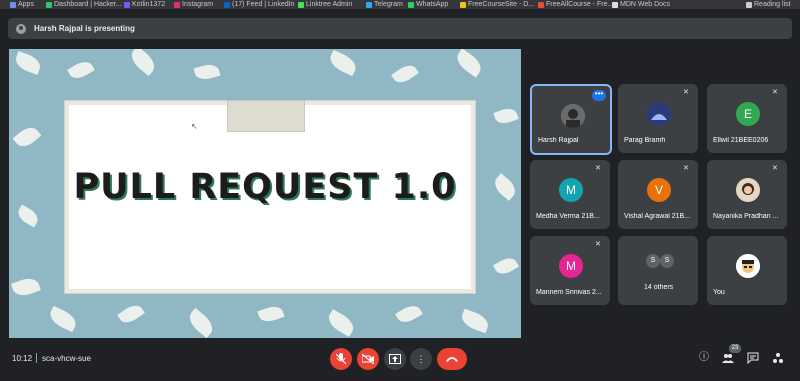  I want to click on present-button, so click(395, 359).